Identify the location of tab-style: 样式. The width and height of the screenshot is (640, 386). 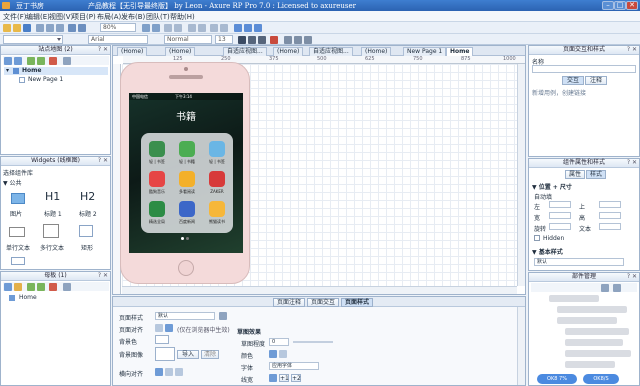
(596, 174).